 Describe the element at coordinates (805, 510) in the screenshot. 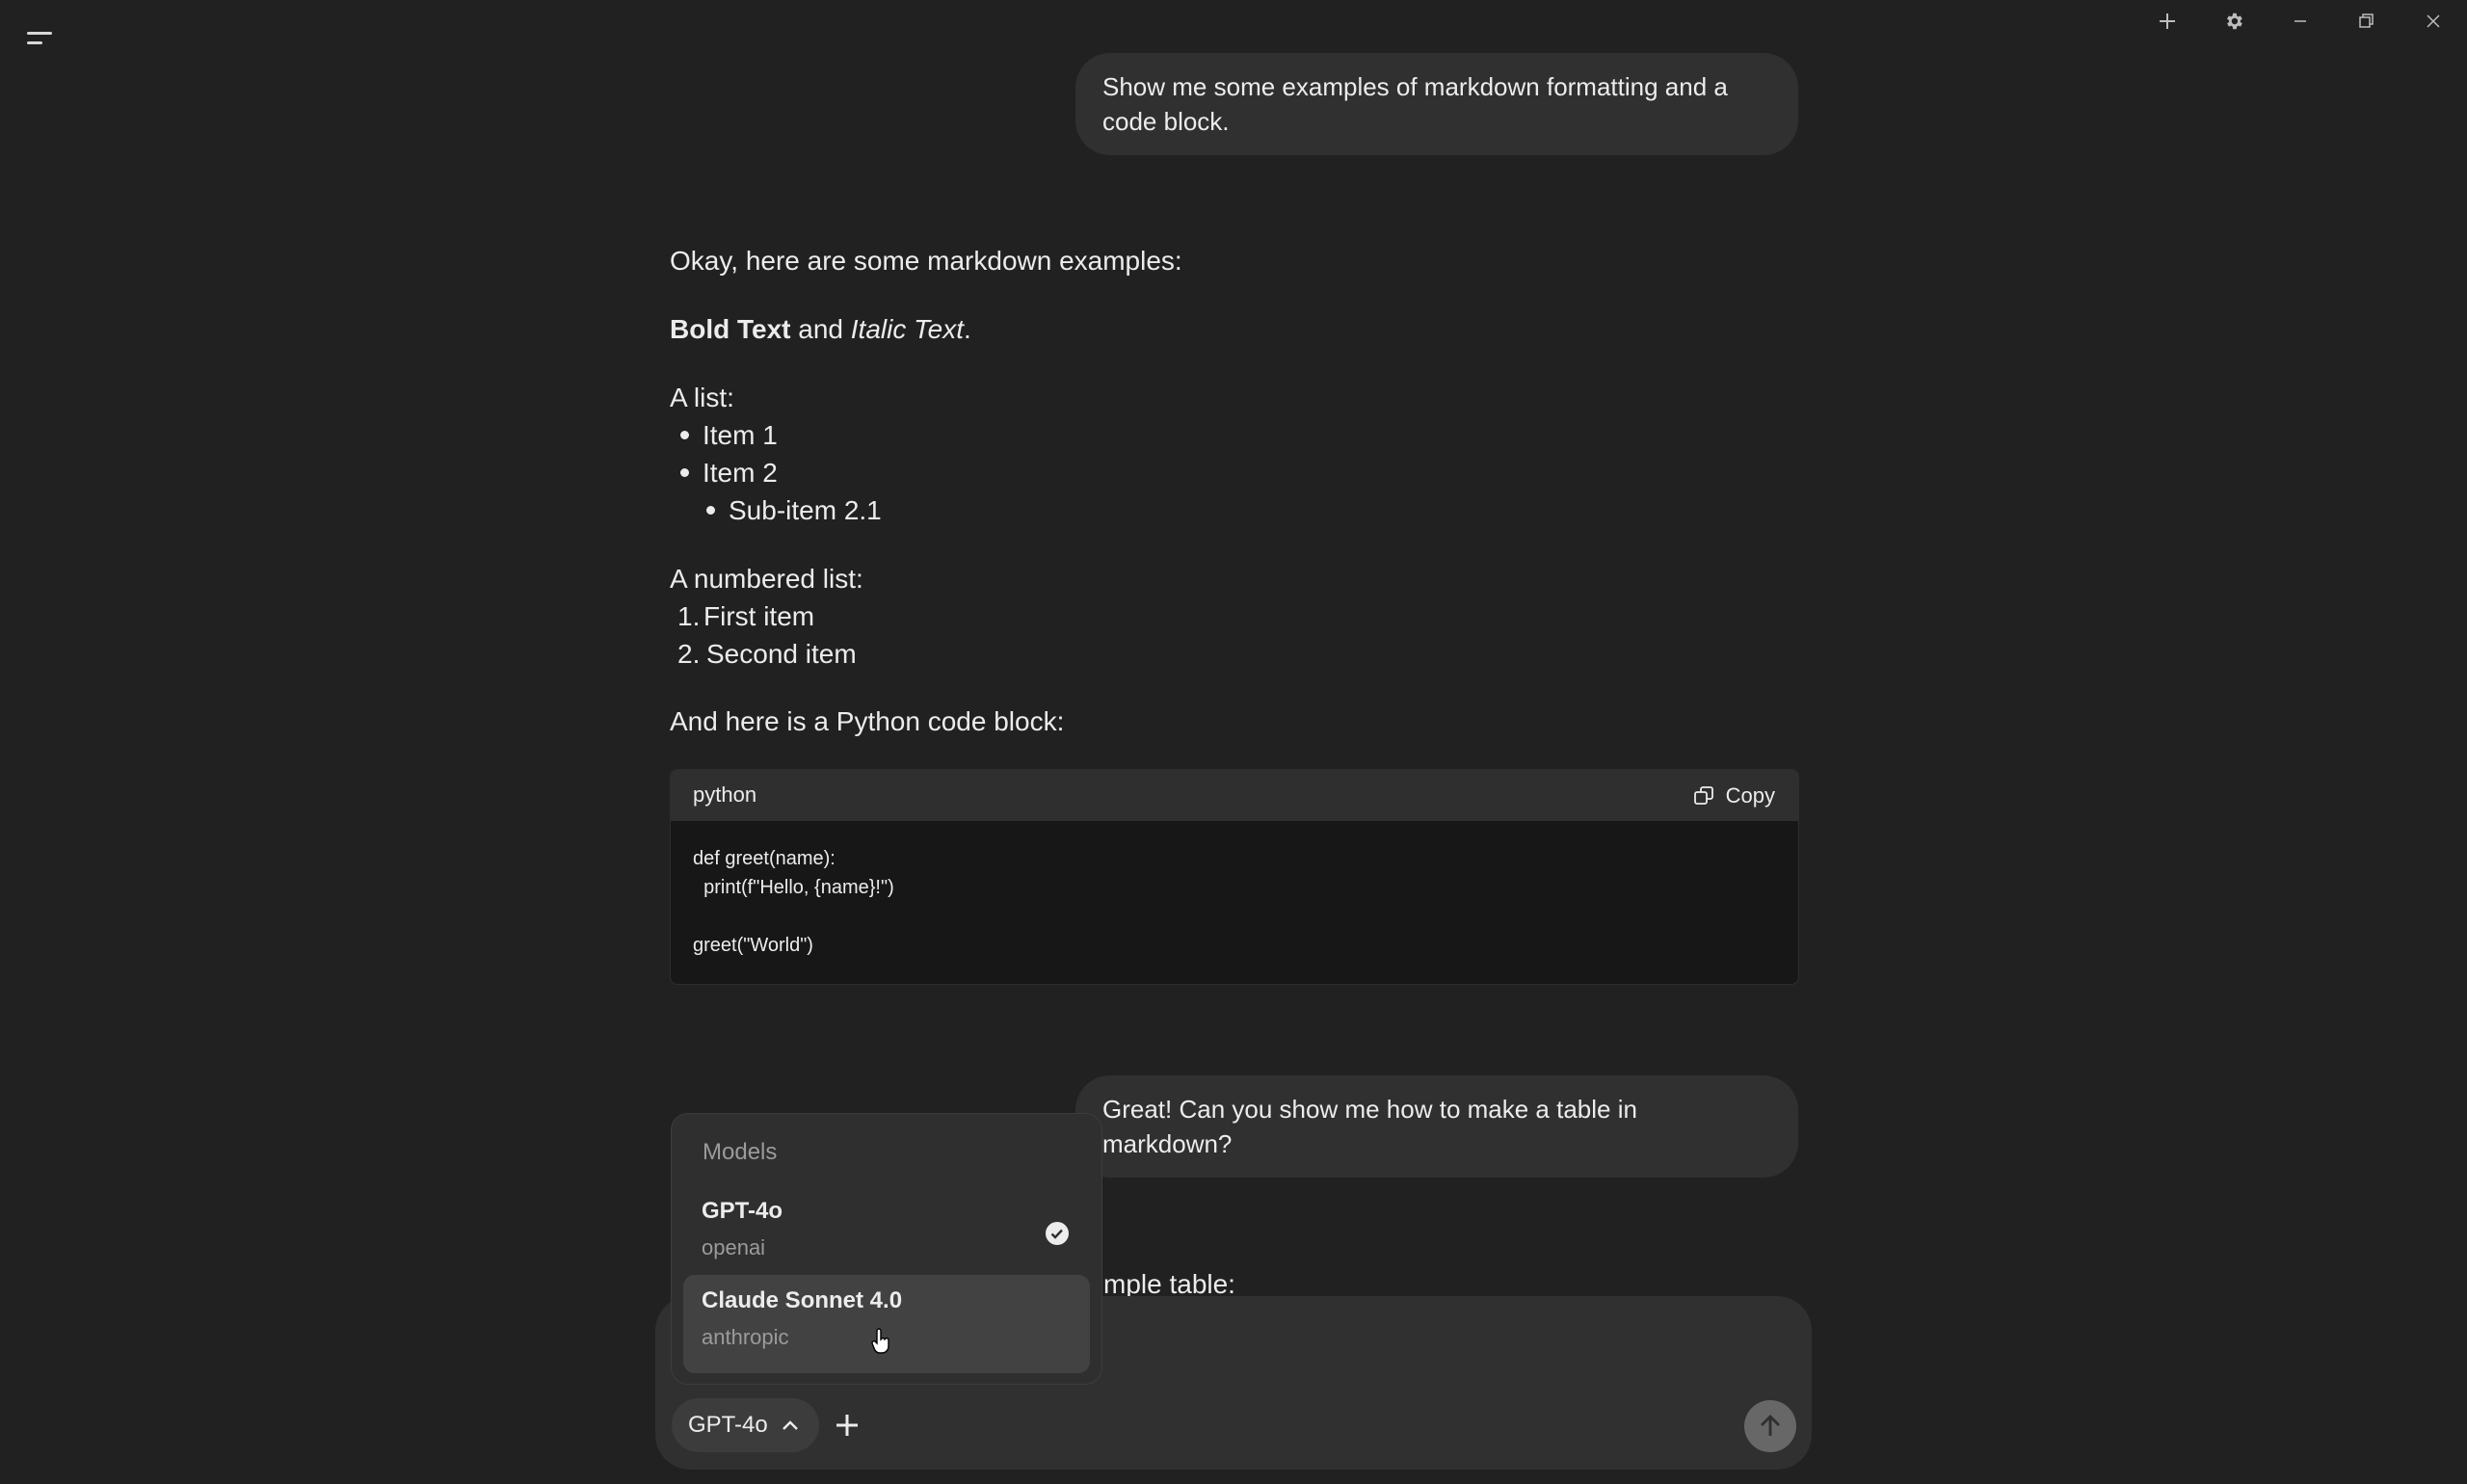

I see `sub-list-item: Sub-item 2.1` at that location.